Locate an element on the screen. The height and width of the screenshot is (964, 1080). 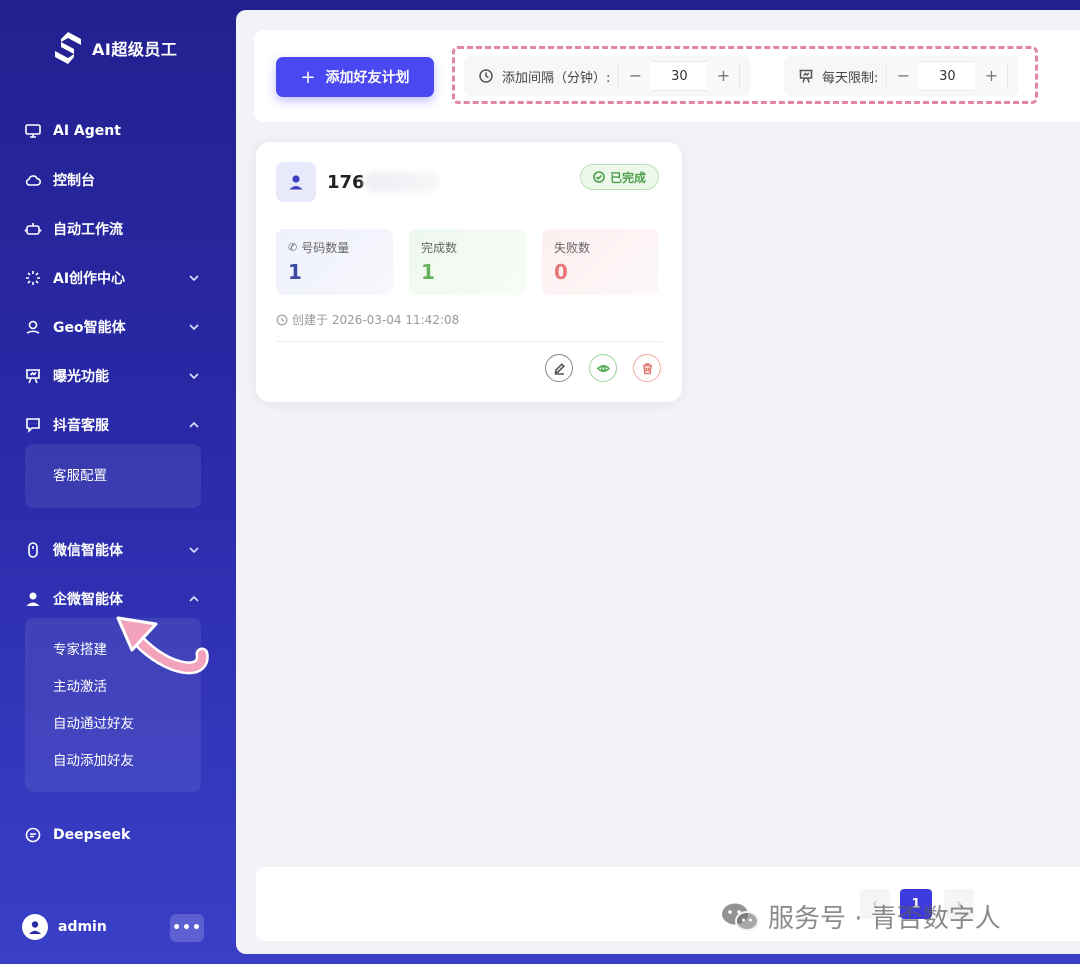
pencil-icon is located at coordinates (559, 368).